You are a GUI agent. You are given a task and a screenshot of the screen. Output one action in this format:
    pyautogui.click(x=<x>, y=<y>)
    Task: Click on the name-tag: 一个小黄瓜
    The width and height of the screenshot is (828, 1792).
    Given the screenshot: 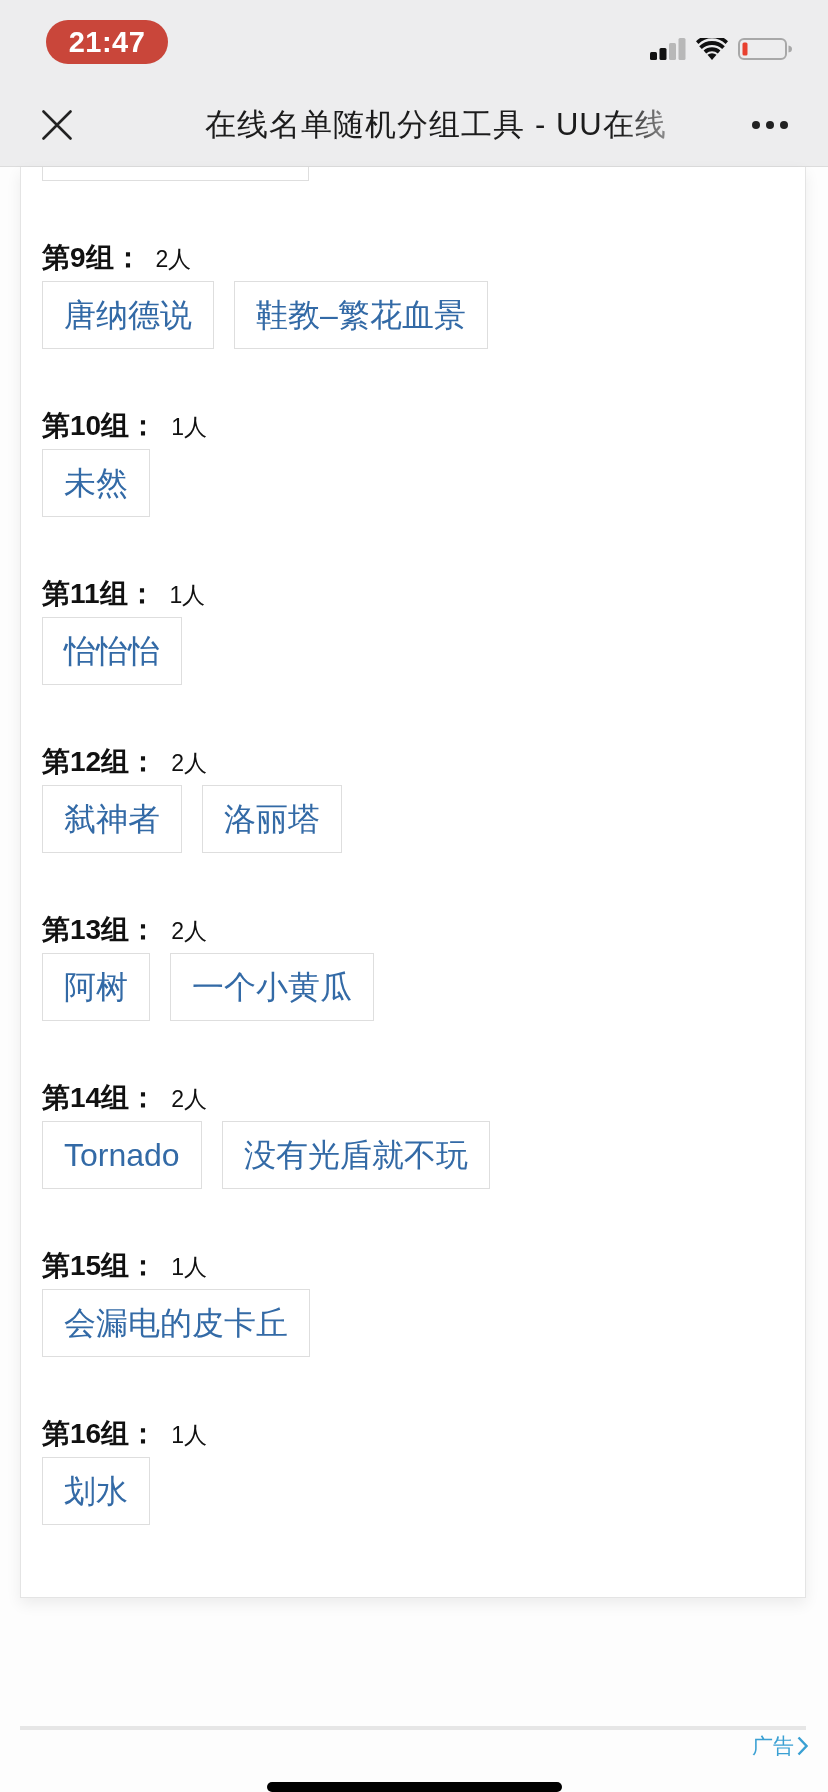 What is the action you would take?
    pyautogui.click(x=272, y=987)
    